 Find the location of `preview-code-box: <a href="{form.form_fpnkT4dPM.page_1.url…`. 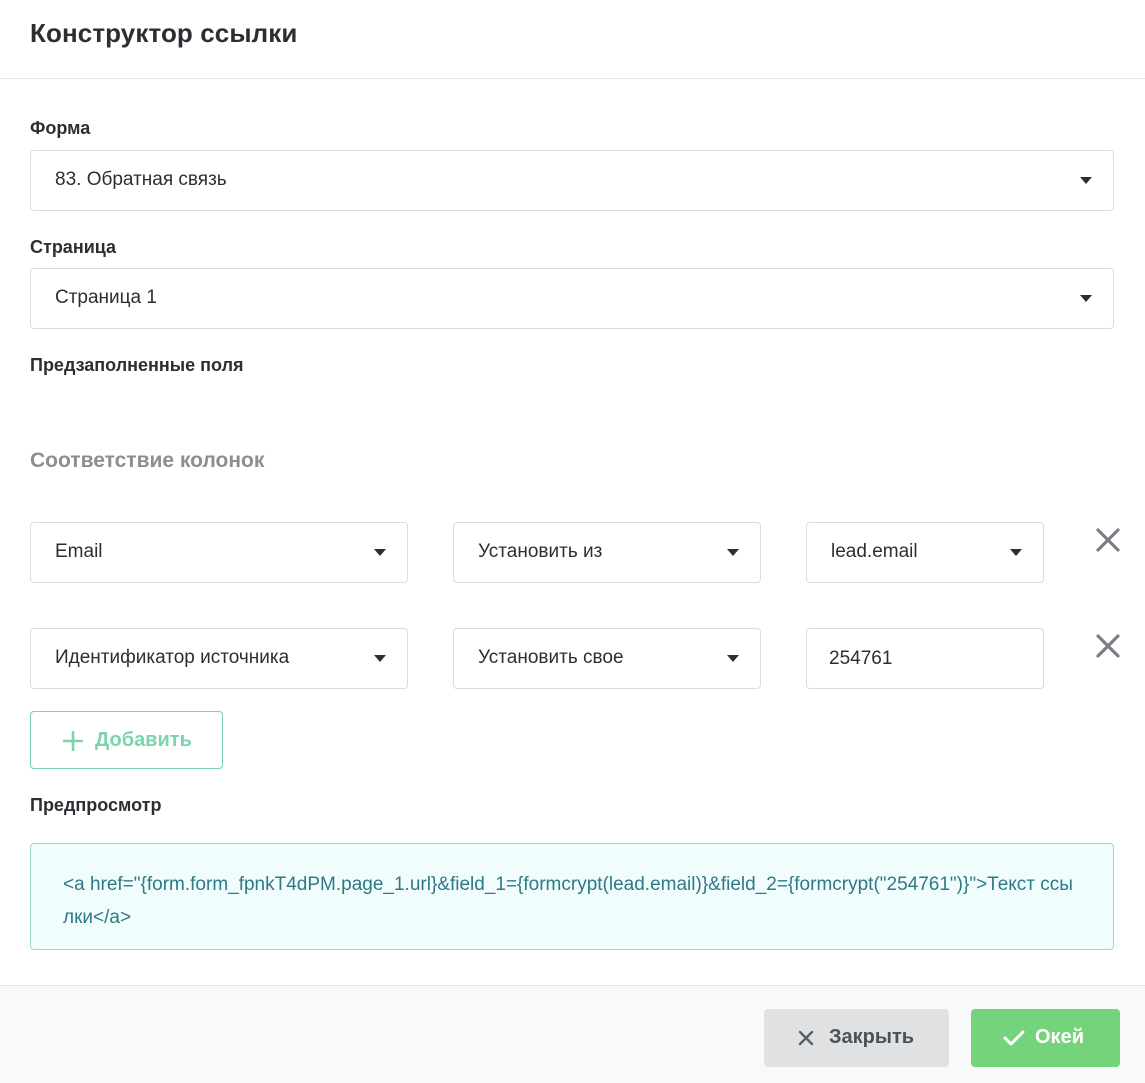

preview-code-box: <a href="{form.form_fpnkT4dPM.page_1.url… is located at coordinates (572, 896).